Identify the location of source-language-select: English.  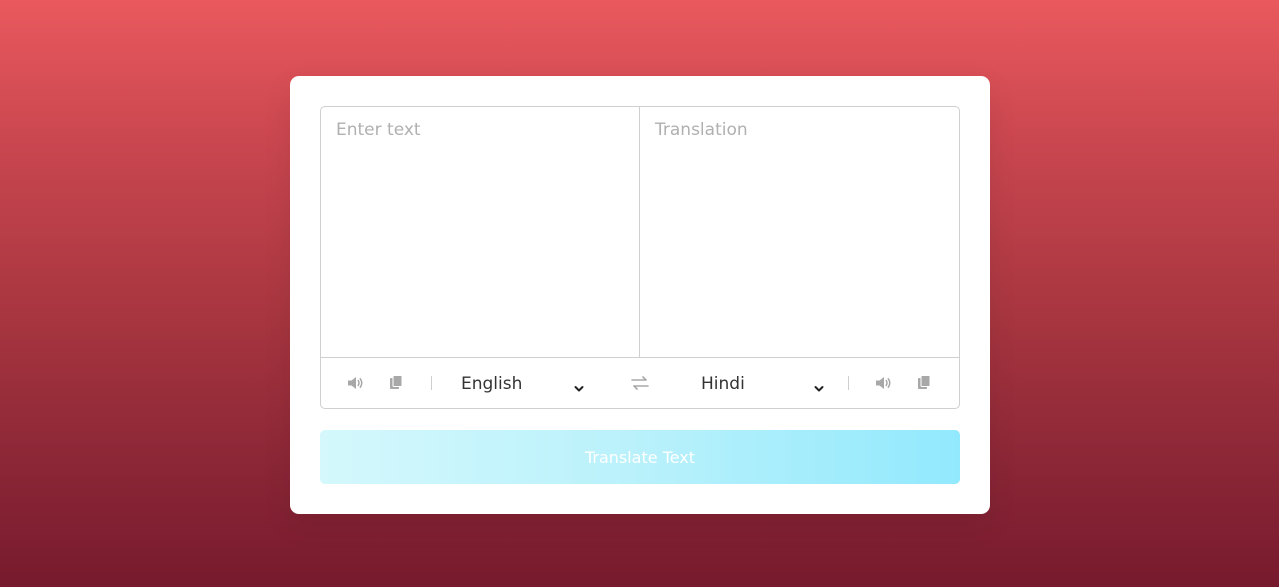
(523, 384).